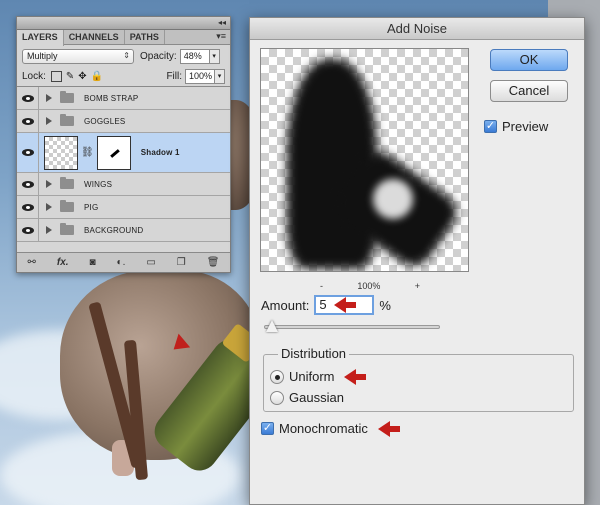 Image resolution: width=600 pixels, height=505 pixels. What do you see at coordinates (352, 327) in the screenshot?
I see `amount-slider-track` at bounding box center [352, 327].